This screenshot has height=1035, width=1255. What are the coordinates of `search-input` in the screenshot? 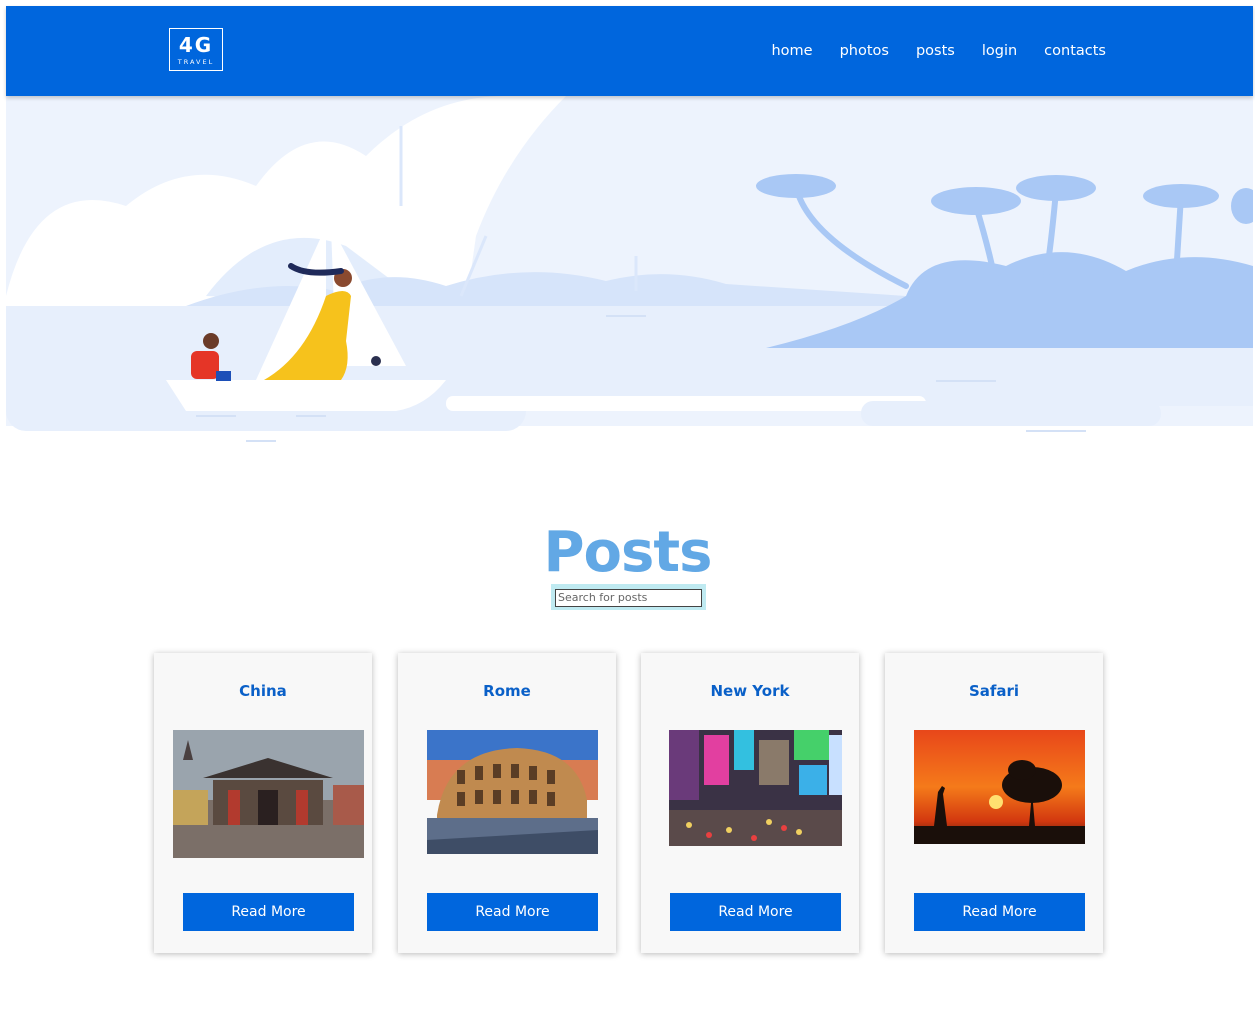 It's located at (628, 597).